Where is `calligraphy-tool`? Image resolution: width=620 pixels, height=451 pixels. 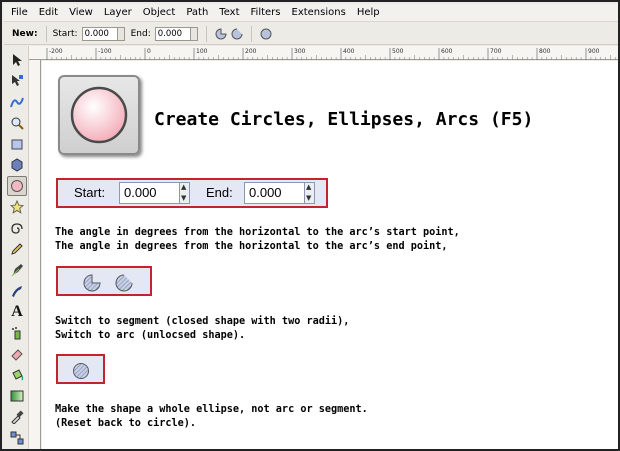 calligraphy-tool is located at coordinates (17, 291).